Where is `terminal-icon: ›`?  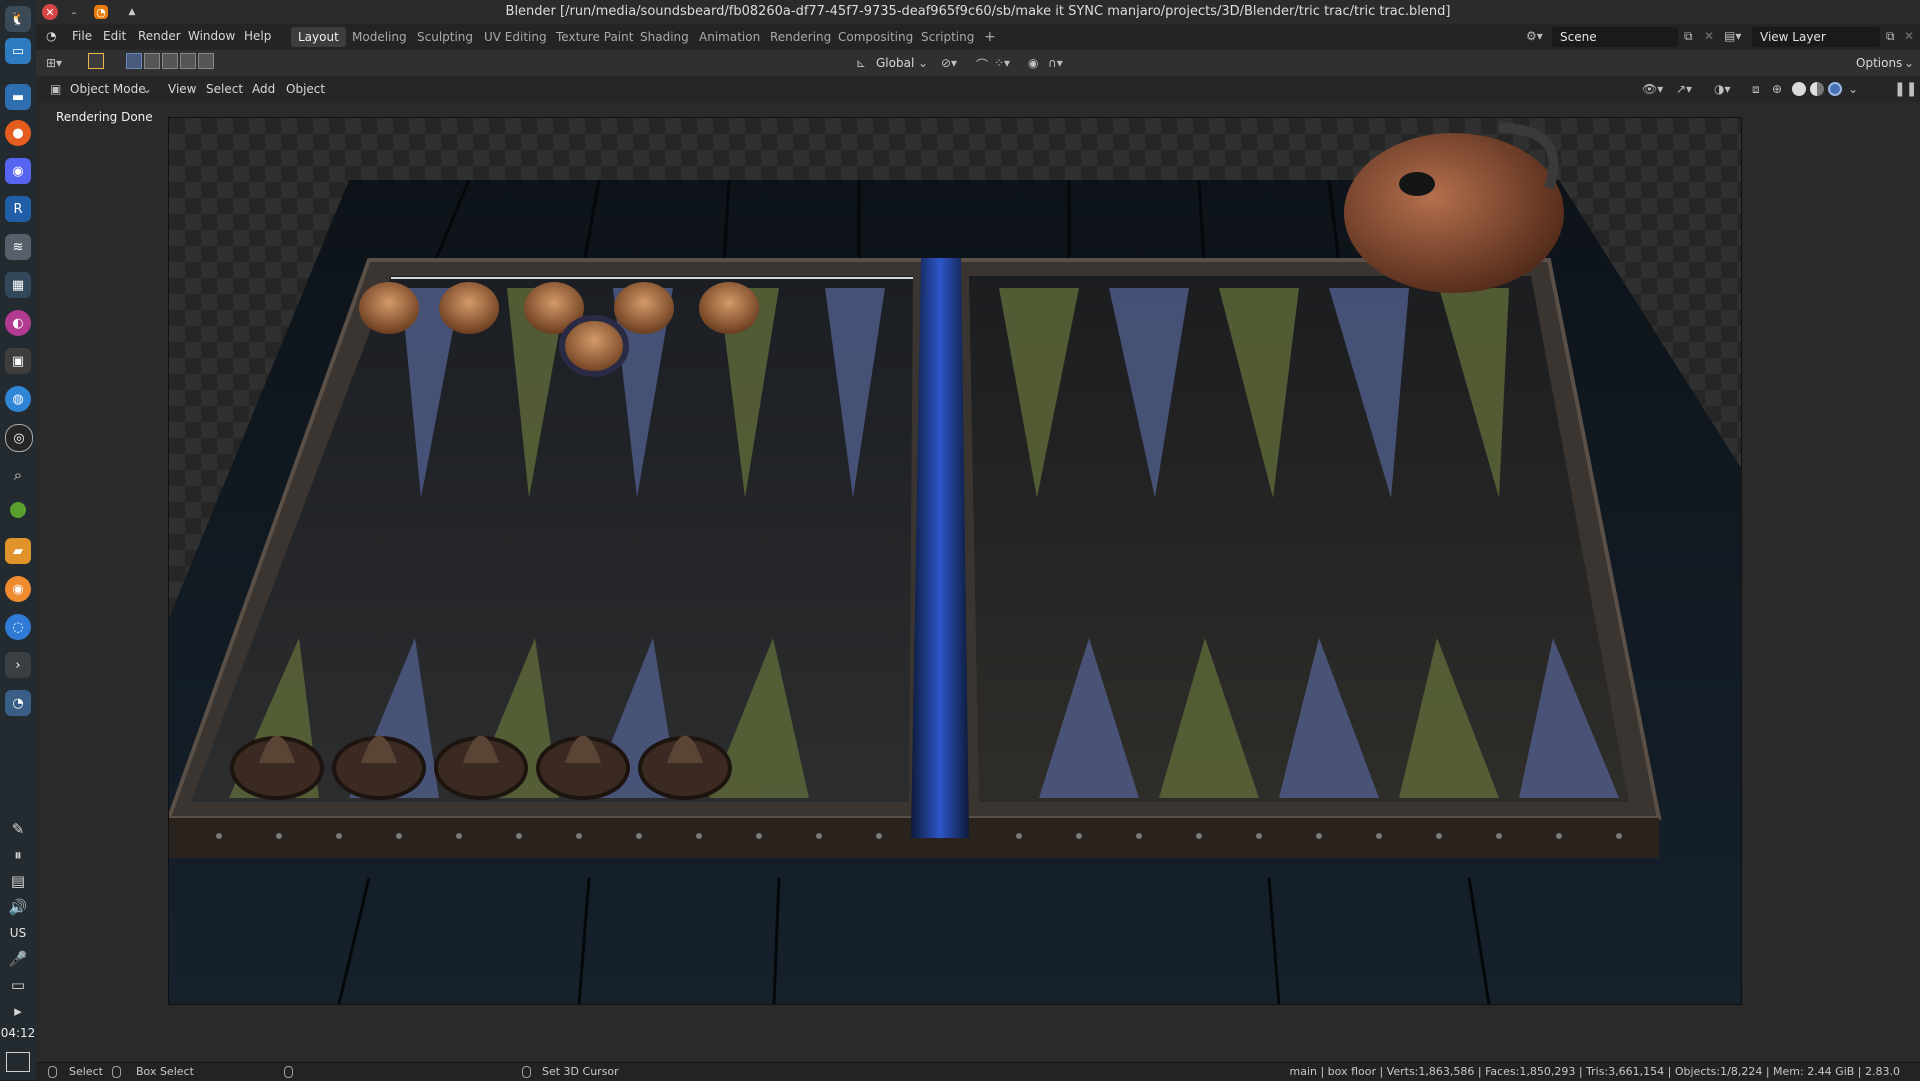
terminal-icon: › is located at coordinates (18, 665).